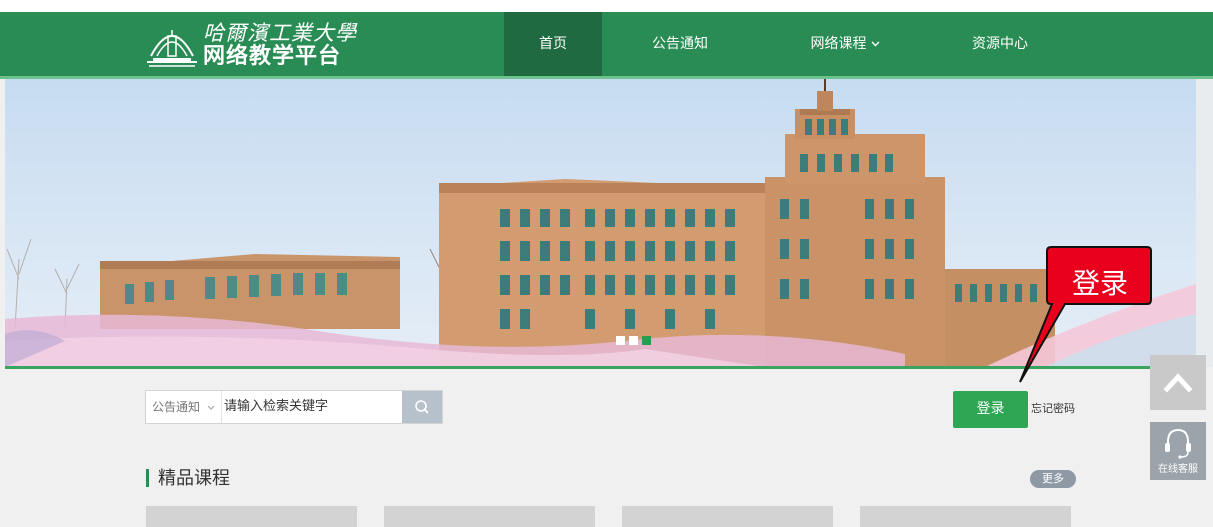 Image resolution: width=1213 pixels, height=527 pixels. I want to click on search-scope-select: 公告通知, so click(184, 407).